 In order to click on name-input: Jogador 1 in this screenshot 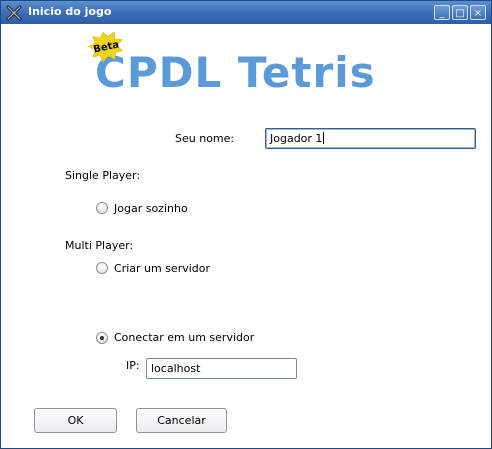, I will do `click(370, 138)`.